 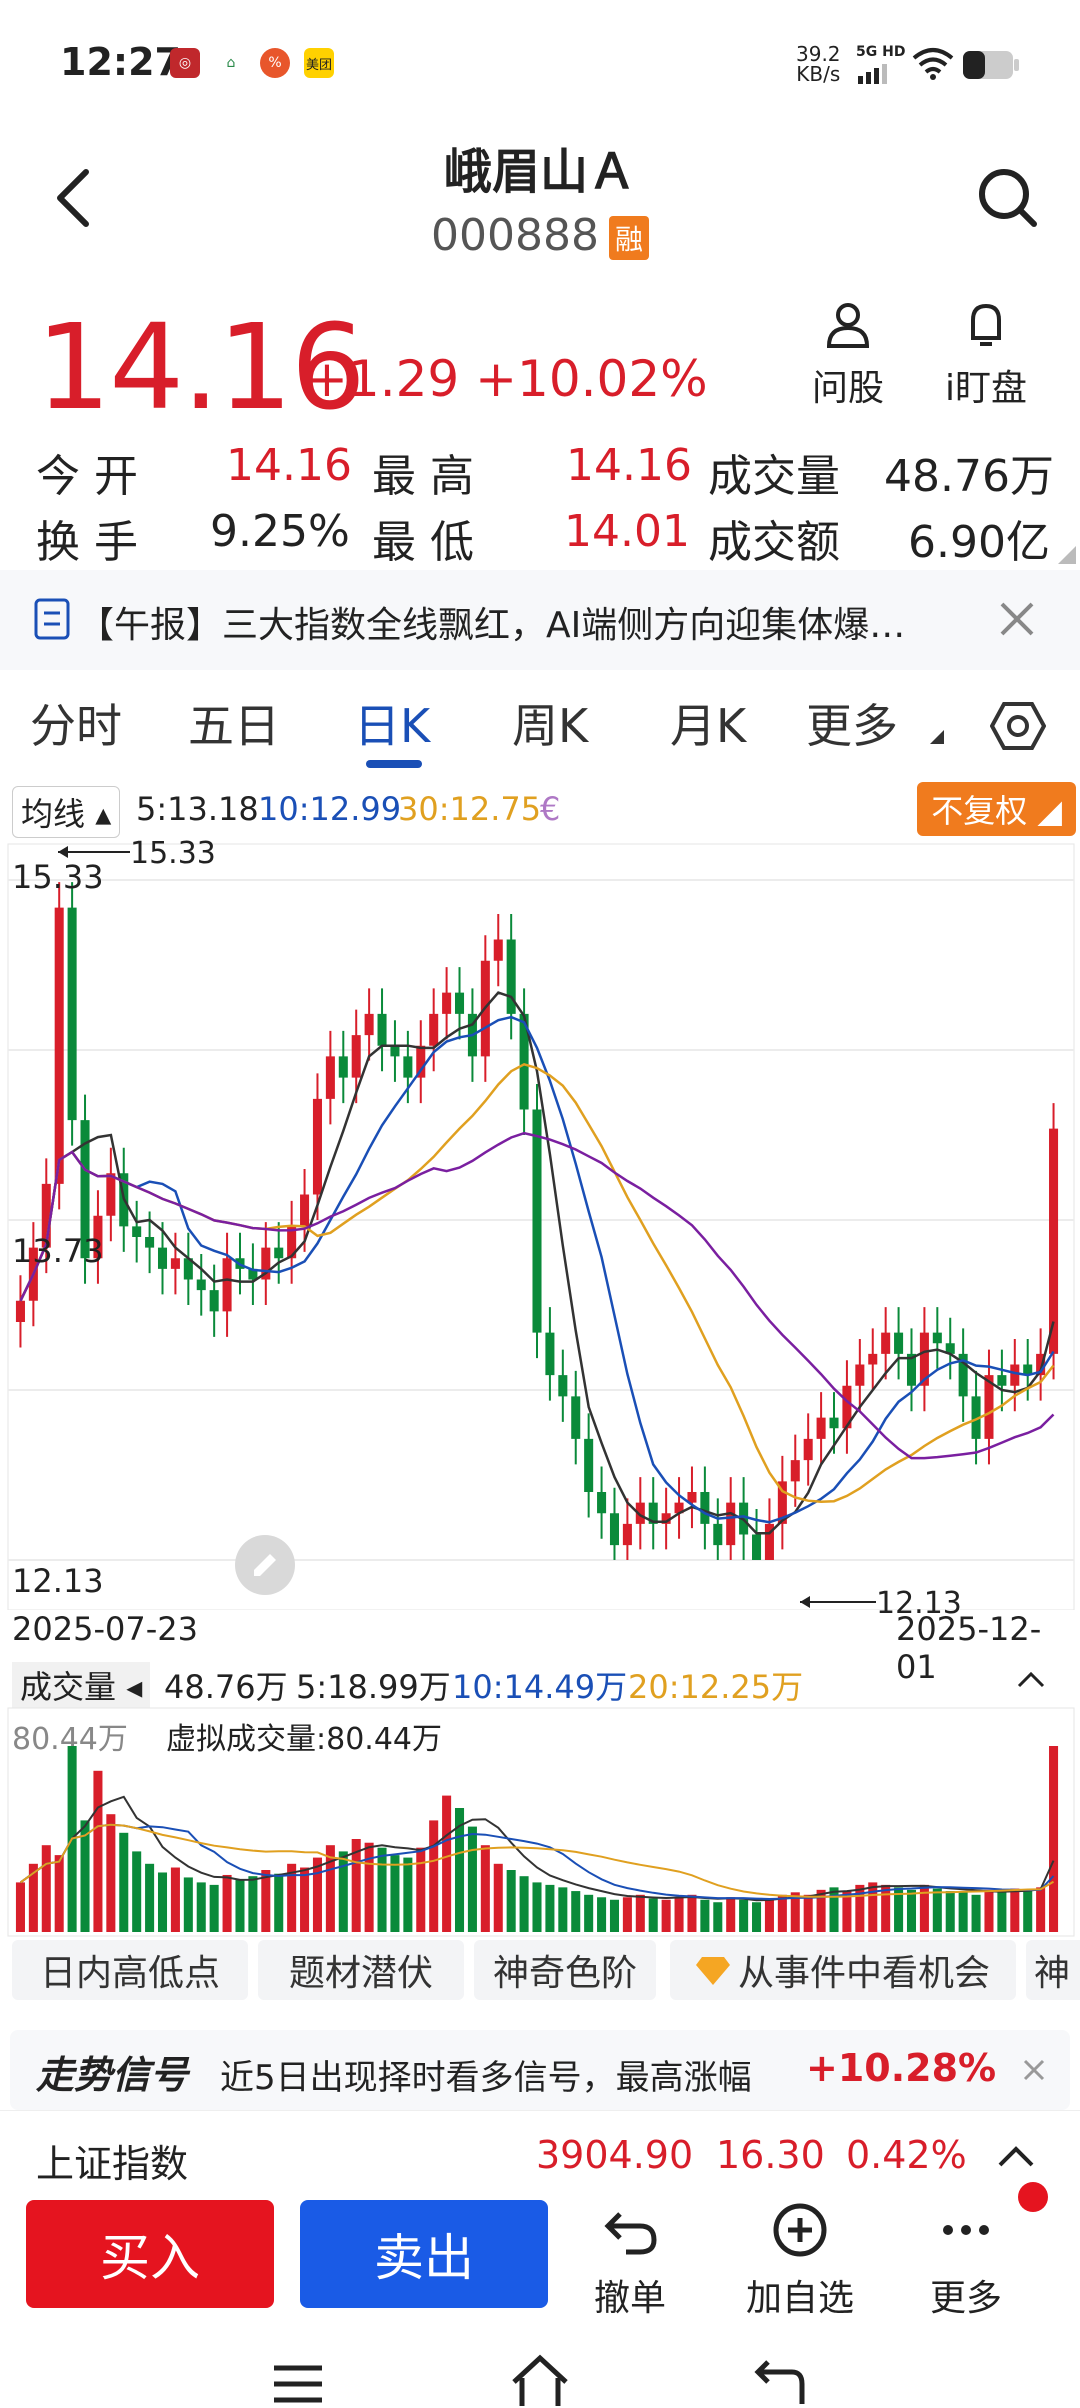 I want to click on collapse-icon, so click(x=1031, y=1680).